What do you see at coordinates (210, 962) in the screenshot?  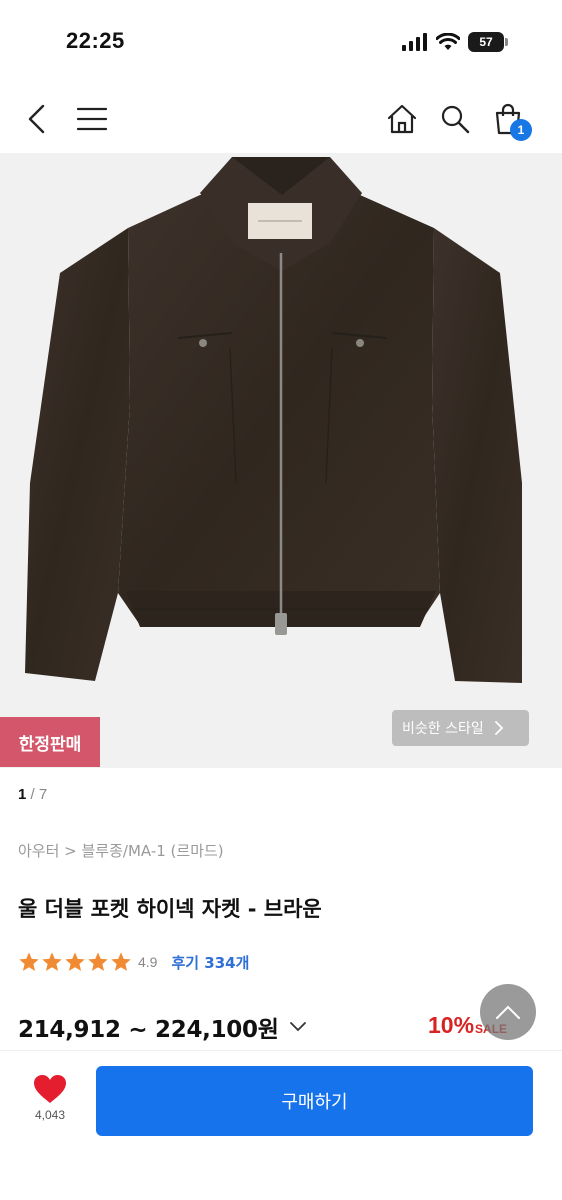 I see `review-count-link: 후기 334개` at bounding box center [210, 962].